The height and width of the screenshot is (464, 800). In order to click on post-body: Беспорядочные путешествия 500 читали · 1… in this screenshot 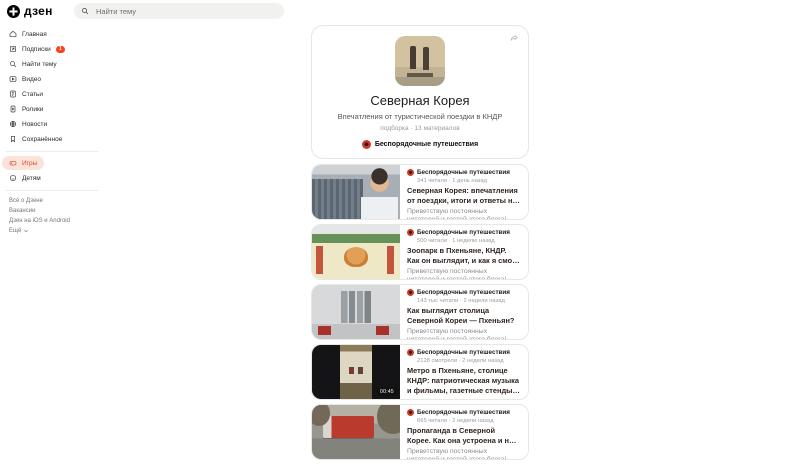, I will do `click(464, 252)`.